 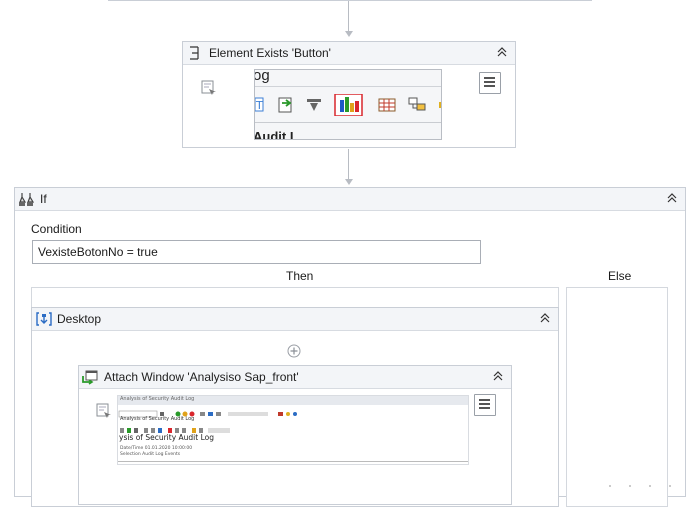 I want to click on desktop-title: Desktop, so click(x=79, y=319).